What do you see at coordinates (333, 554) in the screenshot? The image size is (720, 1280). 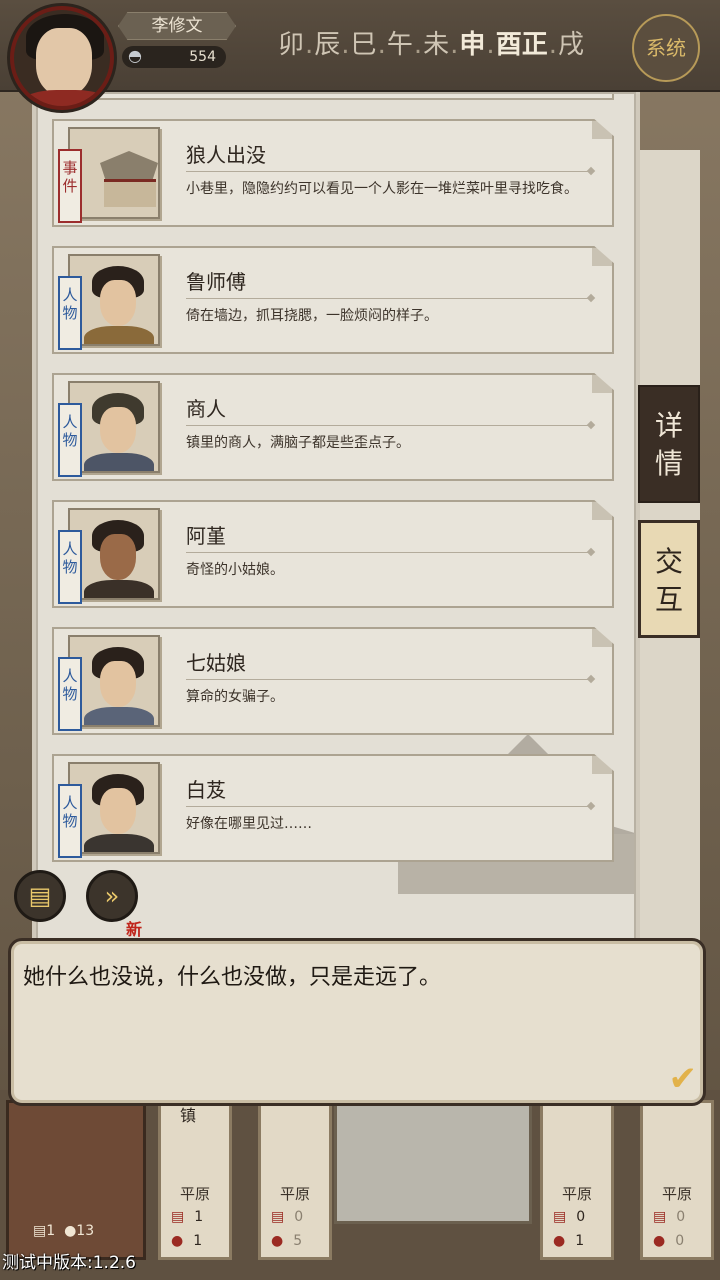 I see `list-item: 人物 阿堇 奇怪的小姑娘。` at bounding box center [333, 554].